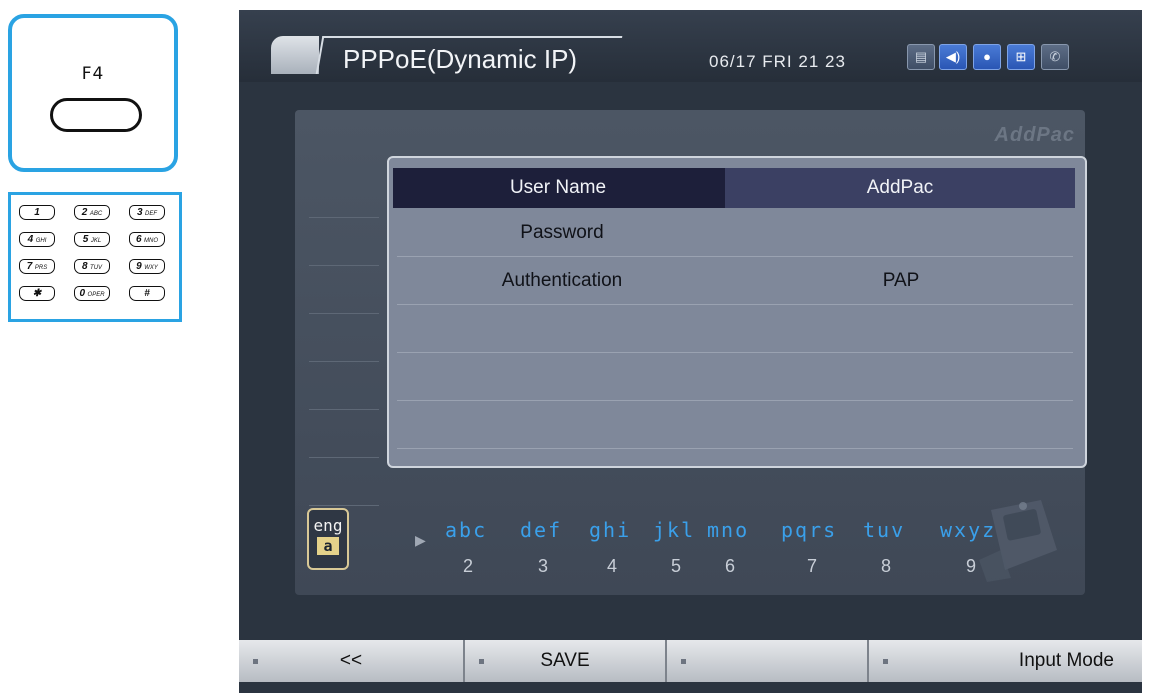 The width and height of the screenshot is (1149, 693). Describe the element at coordinates (884, 530) in the screenshot. I see `ime-letter-group: tuv` at that location.